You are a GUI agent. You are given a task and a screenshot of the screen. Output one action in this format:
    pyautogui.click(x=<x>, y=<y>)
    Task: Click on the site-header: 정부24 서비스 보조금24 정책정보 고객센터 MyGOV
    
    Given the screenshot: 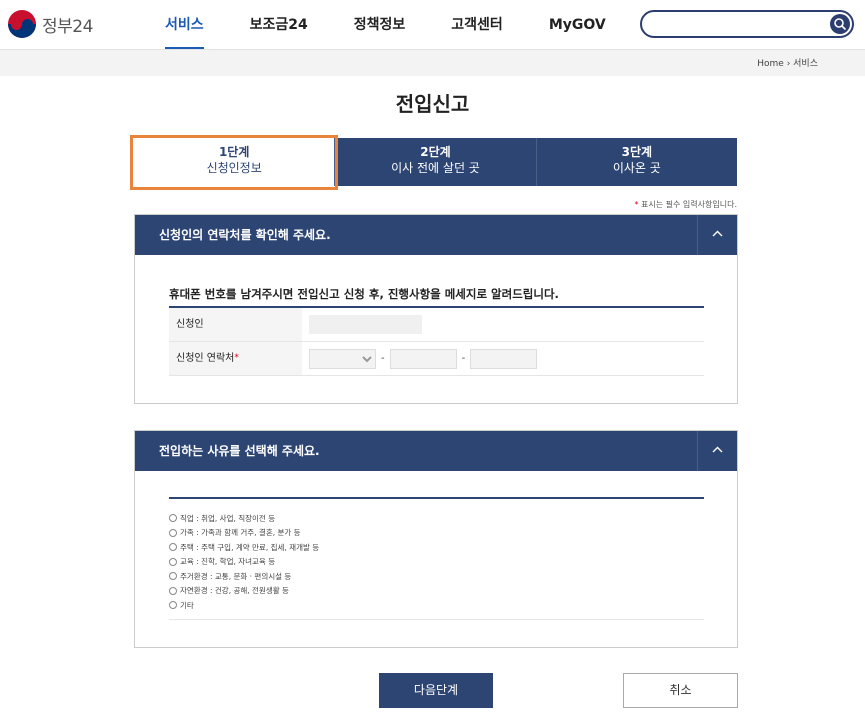 What is the action you would take?
    pyautogui.click(x=432, y=25)
    